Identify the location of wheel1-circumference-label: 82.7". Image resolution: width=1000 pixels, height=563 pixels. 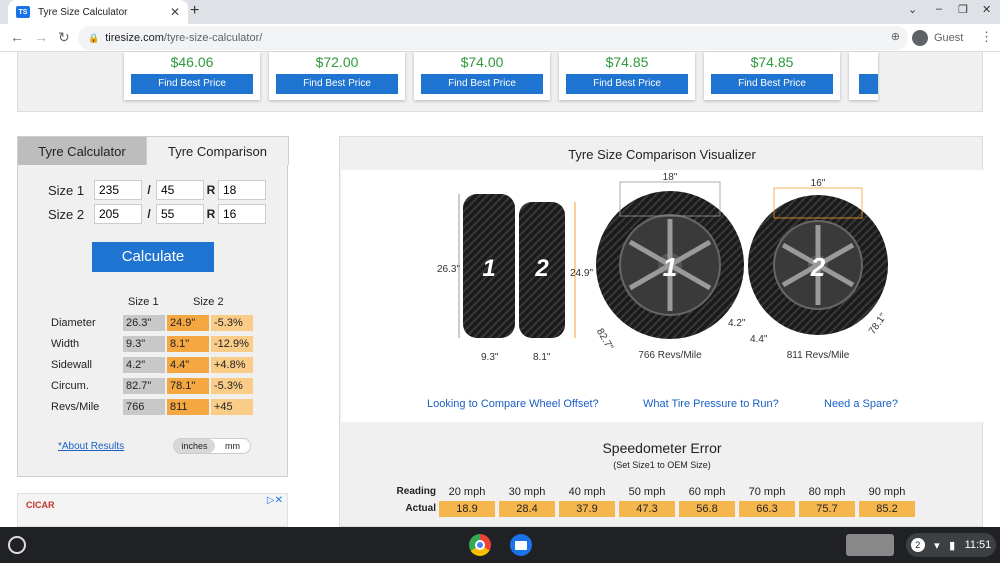
(604, 340).